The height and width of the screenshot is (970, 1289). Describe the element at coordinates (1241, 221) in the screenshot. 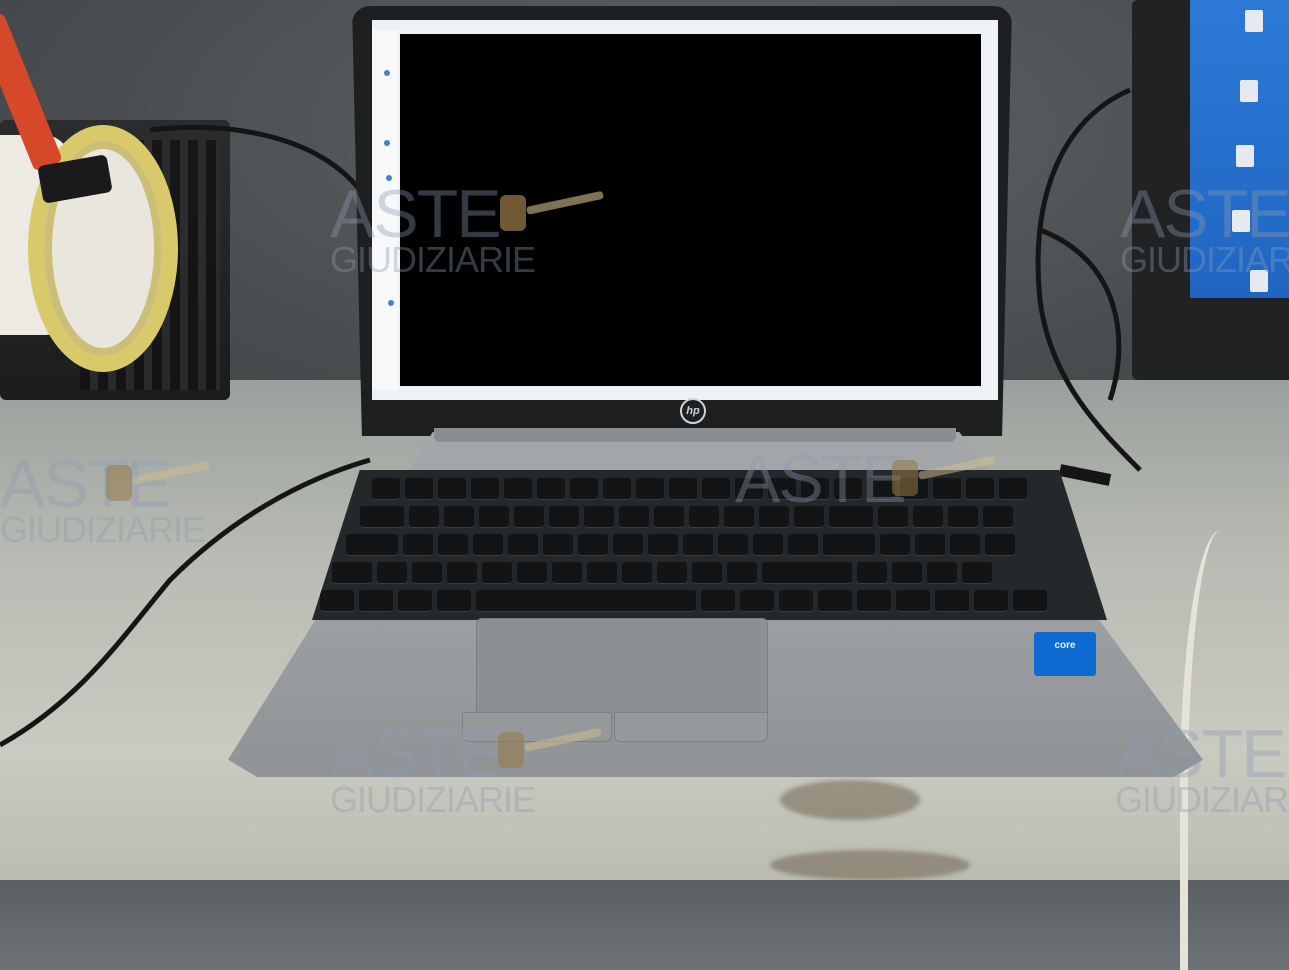

I see `desktop-image-icon` at that location.